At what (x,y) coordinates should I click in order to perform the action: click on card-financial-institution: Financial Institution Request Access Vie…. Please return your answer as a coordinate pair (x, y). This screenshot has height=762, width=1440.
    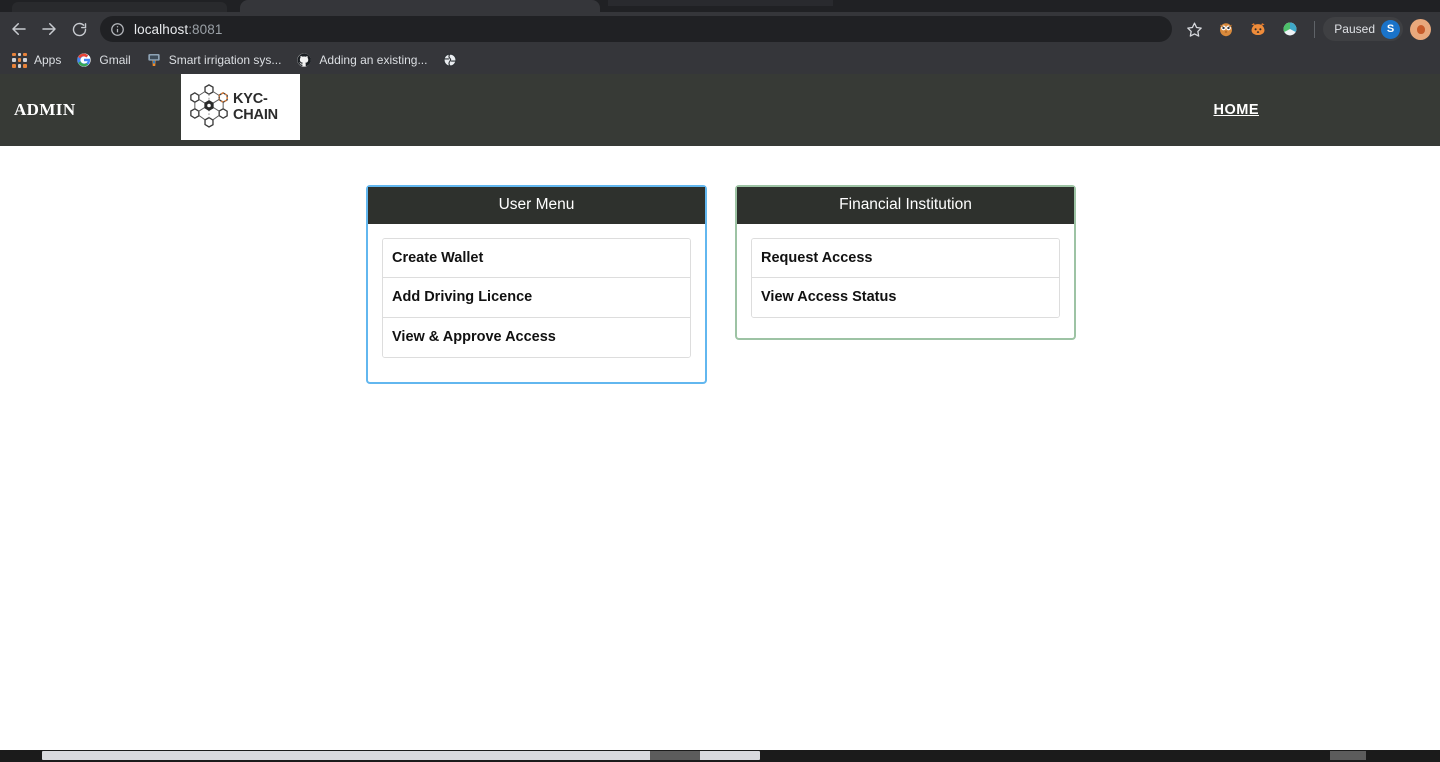
    Looking at the image, I should click on (905, 262).